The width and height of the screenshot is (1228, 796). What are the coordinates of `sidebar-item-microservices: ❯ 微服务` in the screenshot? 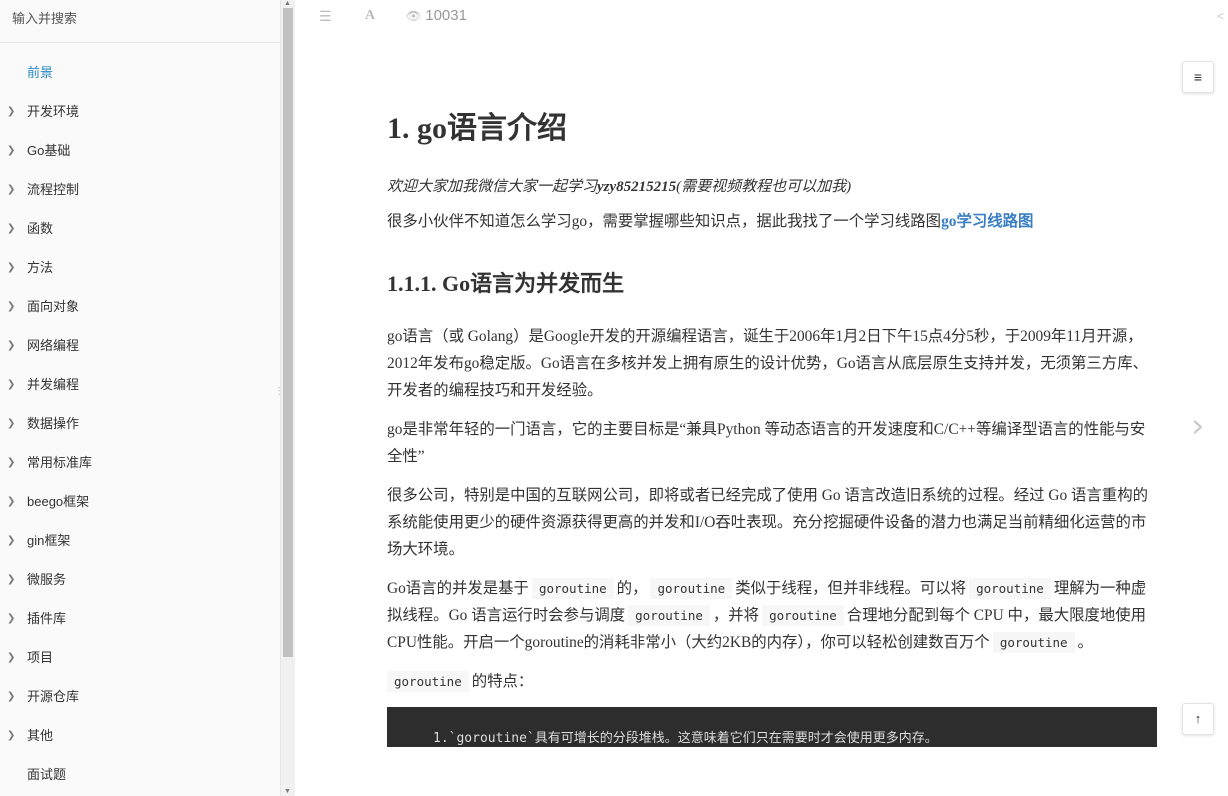 It's located at (140, 579).